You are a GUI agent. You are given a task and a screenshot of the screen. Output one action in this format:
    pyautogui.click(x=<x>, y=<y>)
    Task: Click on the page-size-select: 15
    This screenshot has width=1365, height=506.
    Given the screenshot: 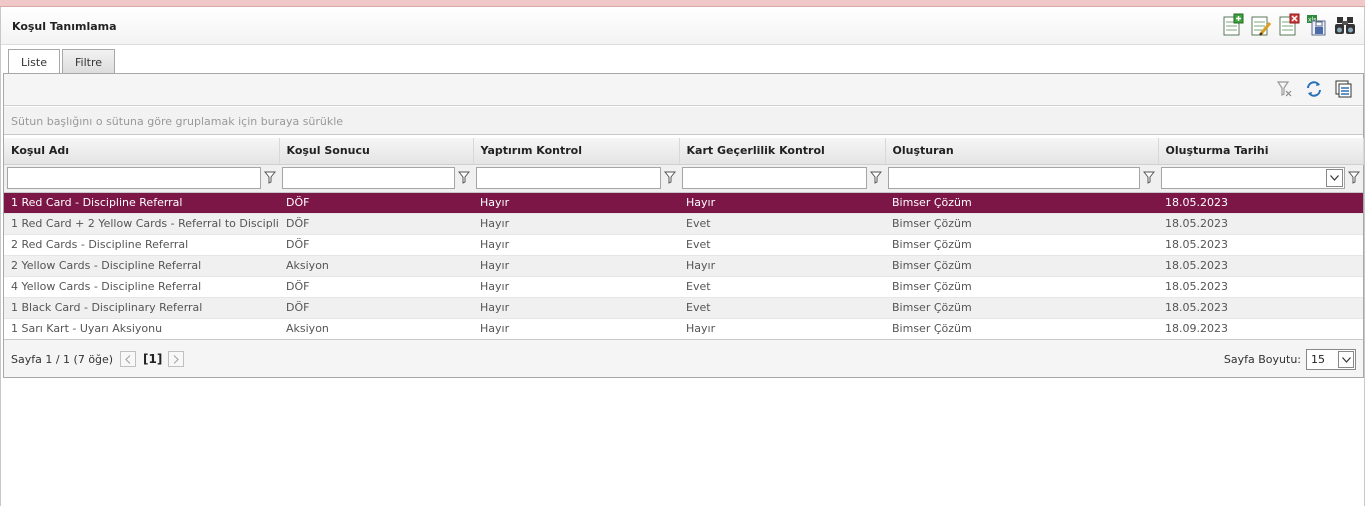 What is the action you would take?
    pyautogui.click(x=1331, y=359)
    